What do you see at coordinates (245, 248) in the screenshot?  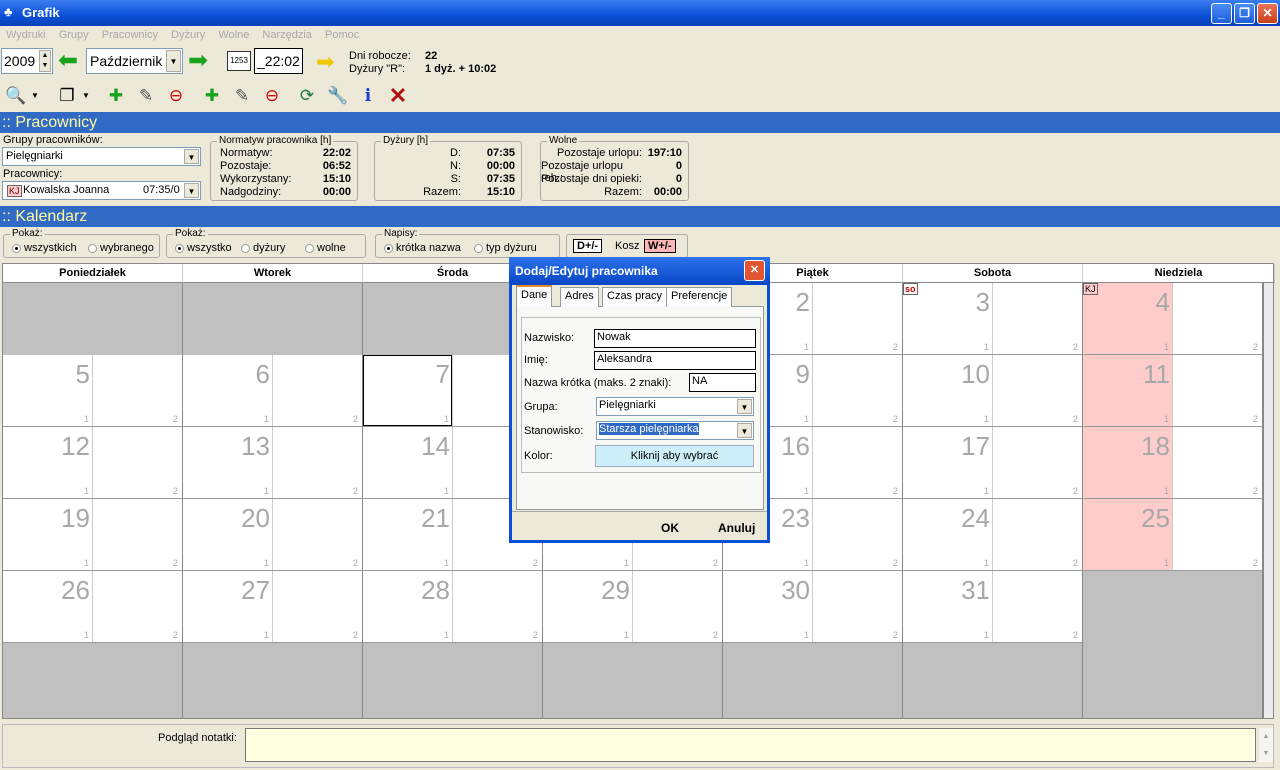 I see `radio-icon` at bounding box center [245, 248].